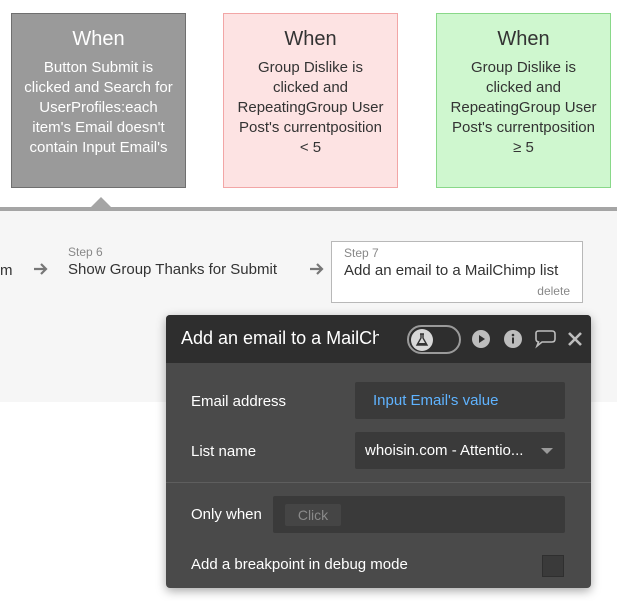  Describe the element at coordinates (378, 482) in the screenshot. I see `divider` at that location.